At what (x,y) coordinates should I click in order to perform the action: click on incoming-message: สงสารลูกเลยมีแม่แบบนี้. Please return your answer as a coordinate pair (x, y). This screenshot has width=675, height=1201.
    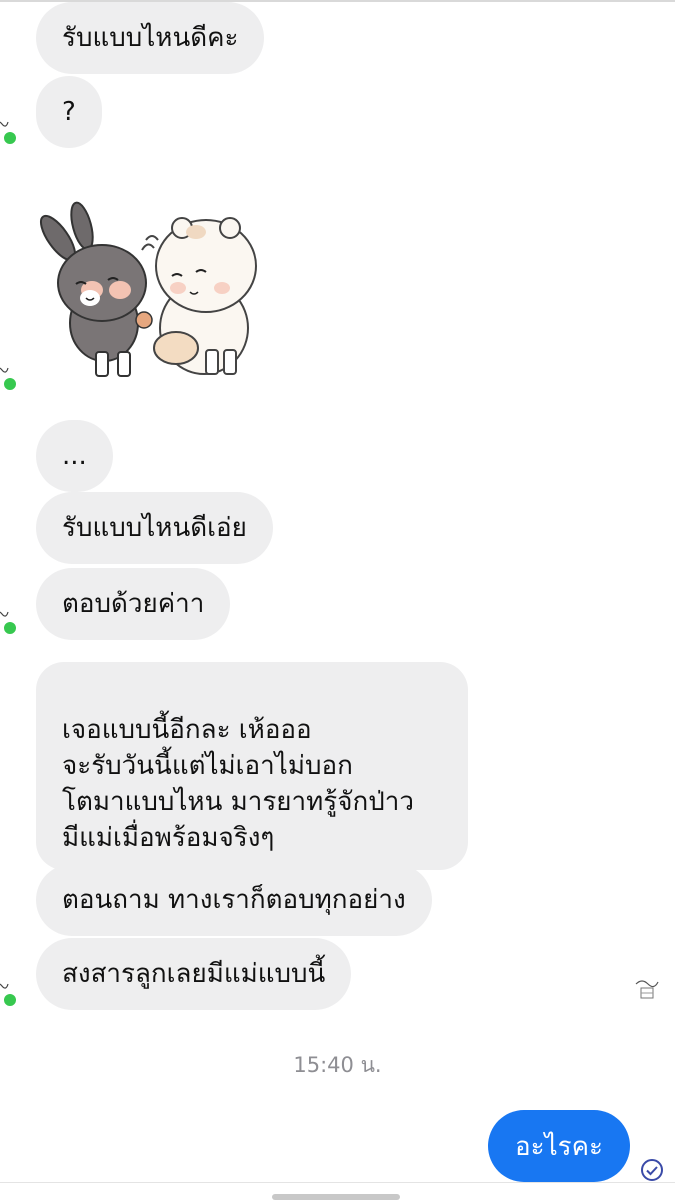
    Looking at the image, I should click on (194, 974).